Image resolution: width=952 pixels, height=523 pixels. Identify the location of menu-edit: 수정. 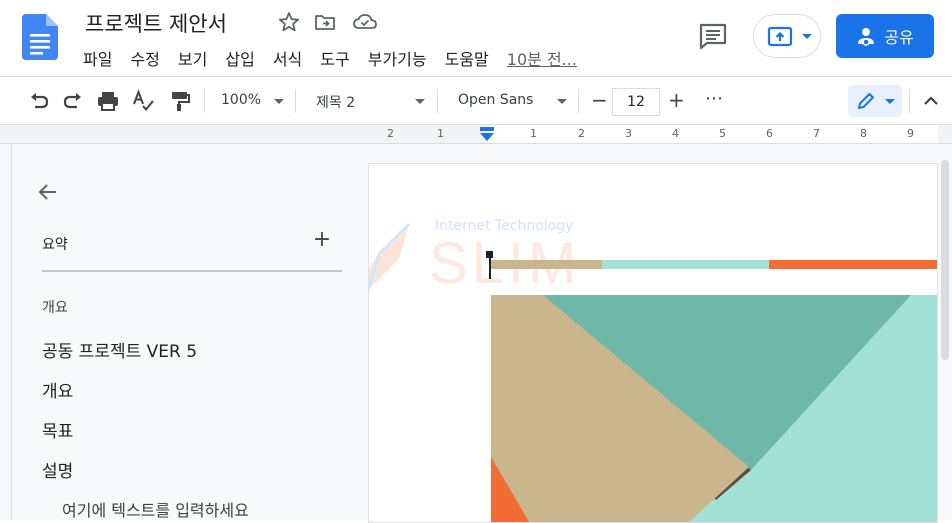
(144, 58).